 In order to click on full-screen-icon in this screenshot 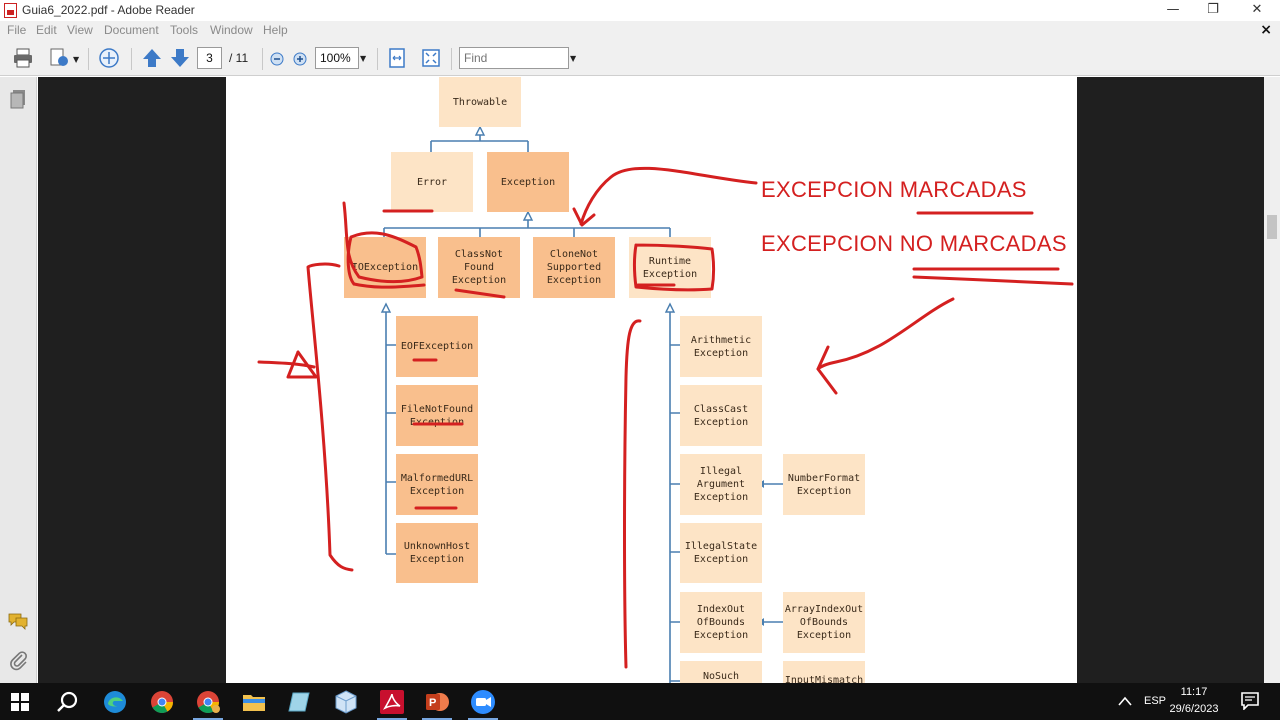, I will do `click(431, 58)`.